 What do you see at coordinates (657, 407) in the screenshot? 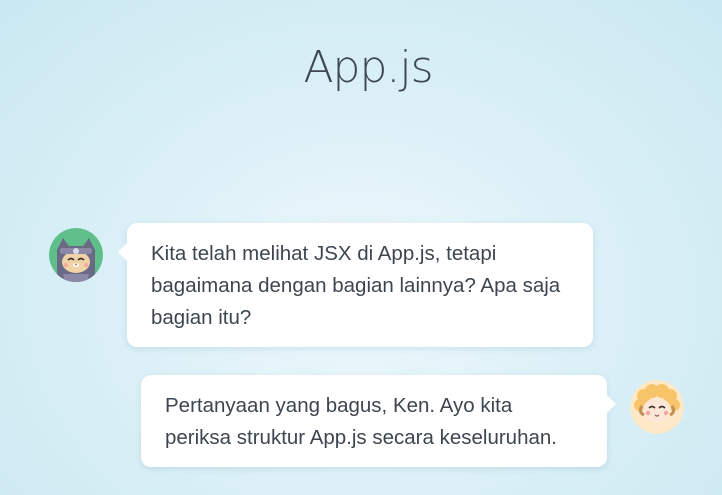
I see `sheep-avatar-icon` at bounding box center [657, 407].